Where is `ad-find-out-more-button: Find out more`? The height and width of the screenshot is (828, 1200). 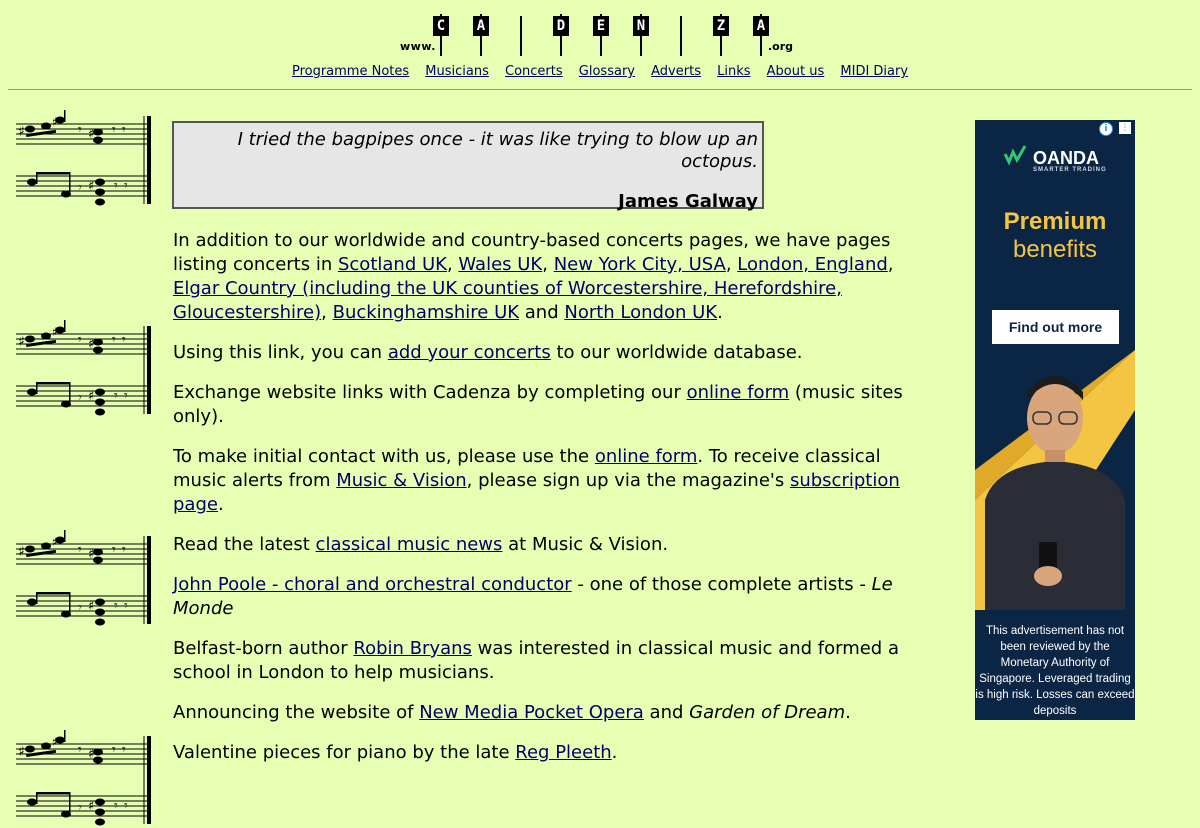 ad-find-out-more-button: Find out more is located at coordinates (1055, 327).